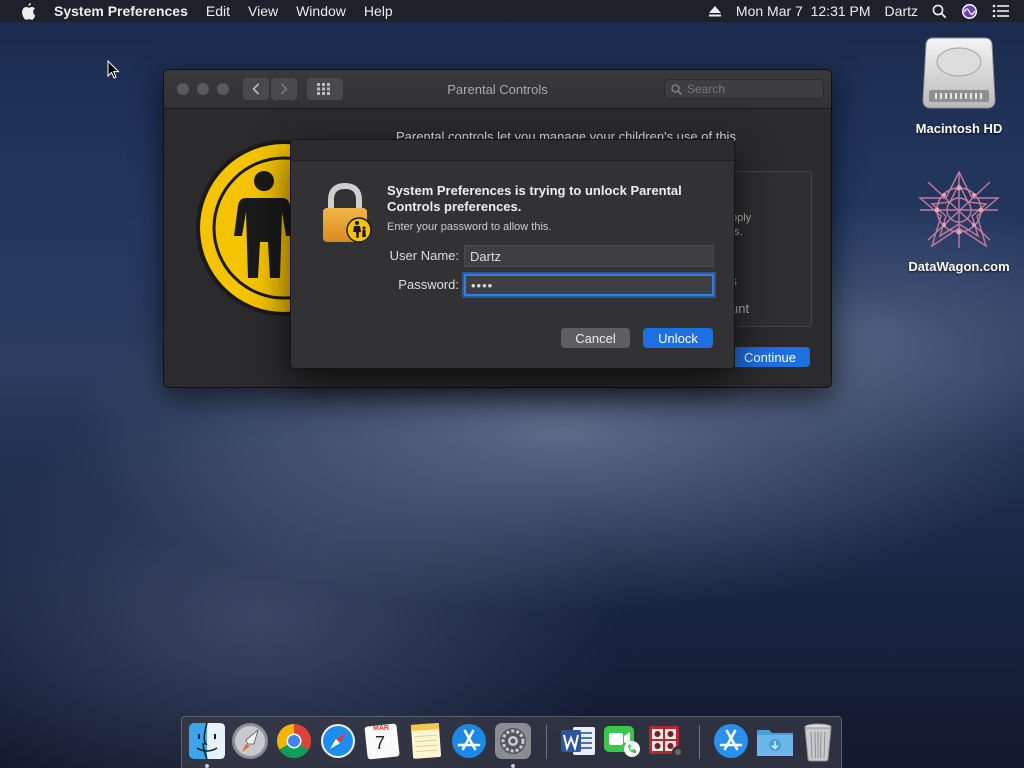 The image size is (1024, 768). I want to click on menu-edit: Edit, so click(218, 11).